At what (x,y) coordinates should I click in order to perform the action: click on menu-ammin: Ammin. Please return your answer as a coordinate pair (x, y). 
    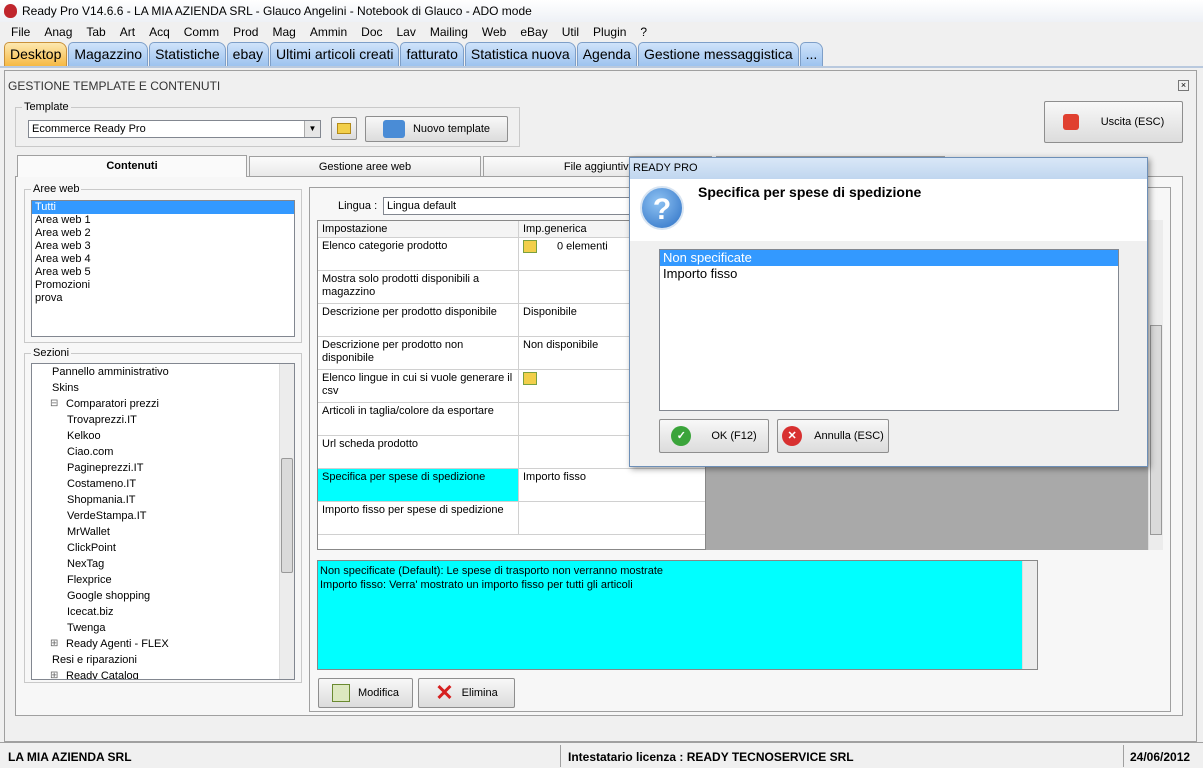
    Looking at the image, I should click on (328, 32).